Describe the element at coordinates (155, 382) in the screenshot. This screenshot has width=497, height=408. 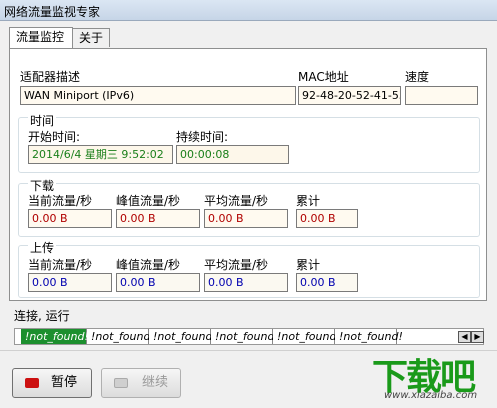
I see `resume-button-label: 继续` at that location.